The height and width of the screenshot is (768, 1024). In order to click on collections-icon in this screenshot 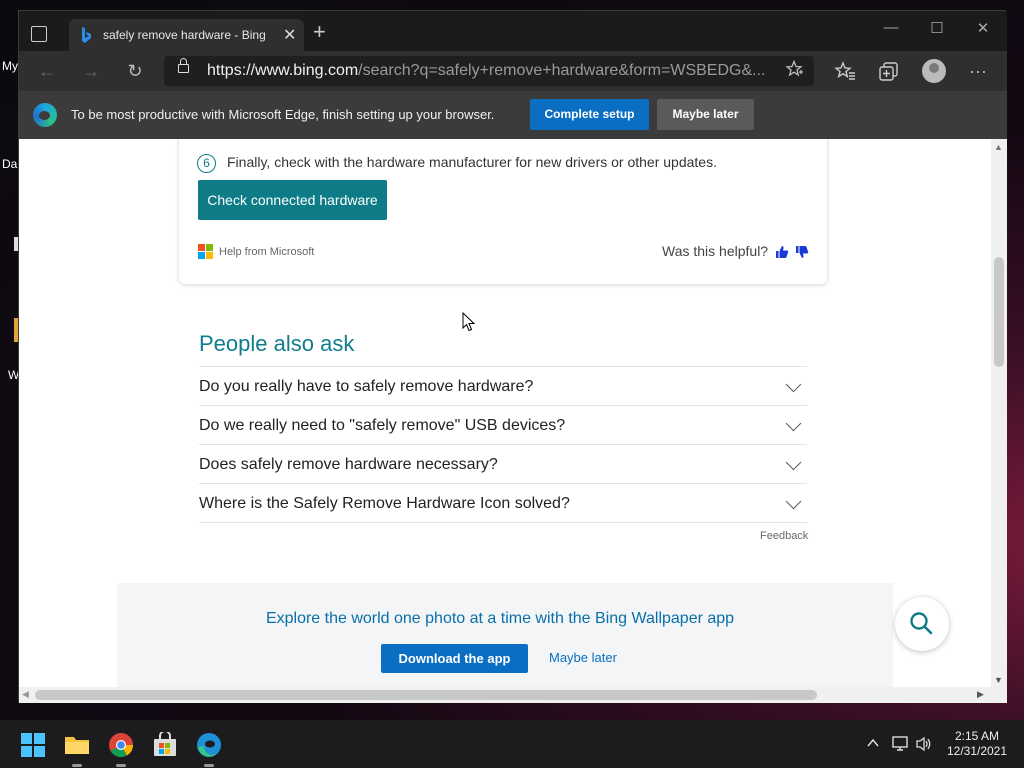, I will do `click(889, 71)`.